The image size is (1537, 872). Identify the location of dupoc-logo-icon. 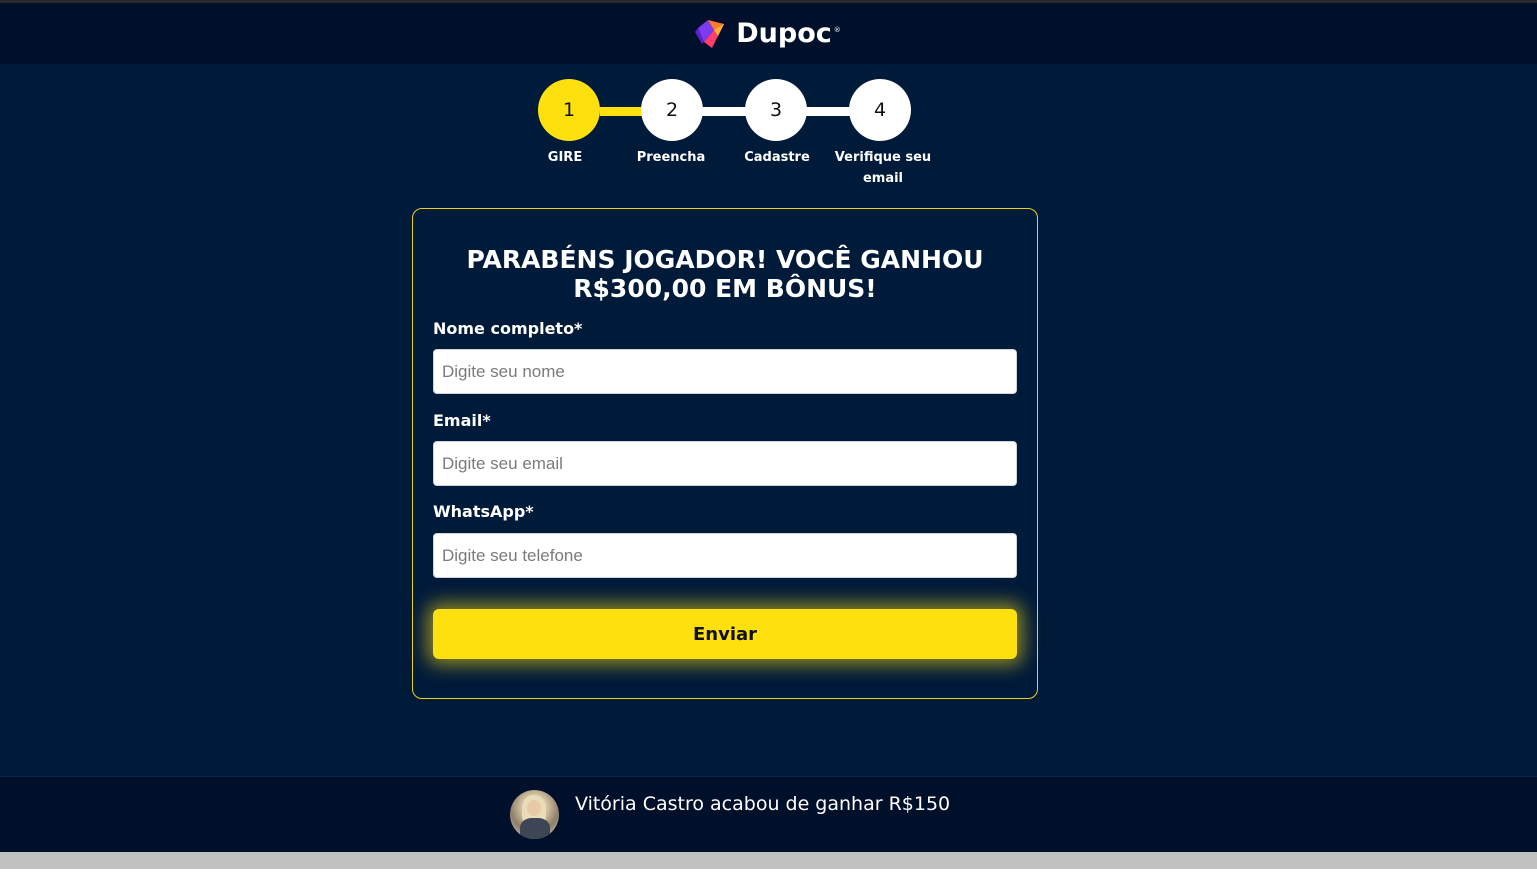
(710, 33).